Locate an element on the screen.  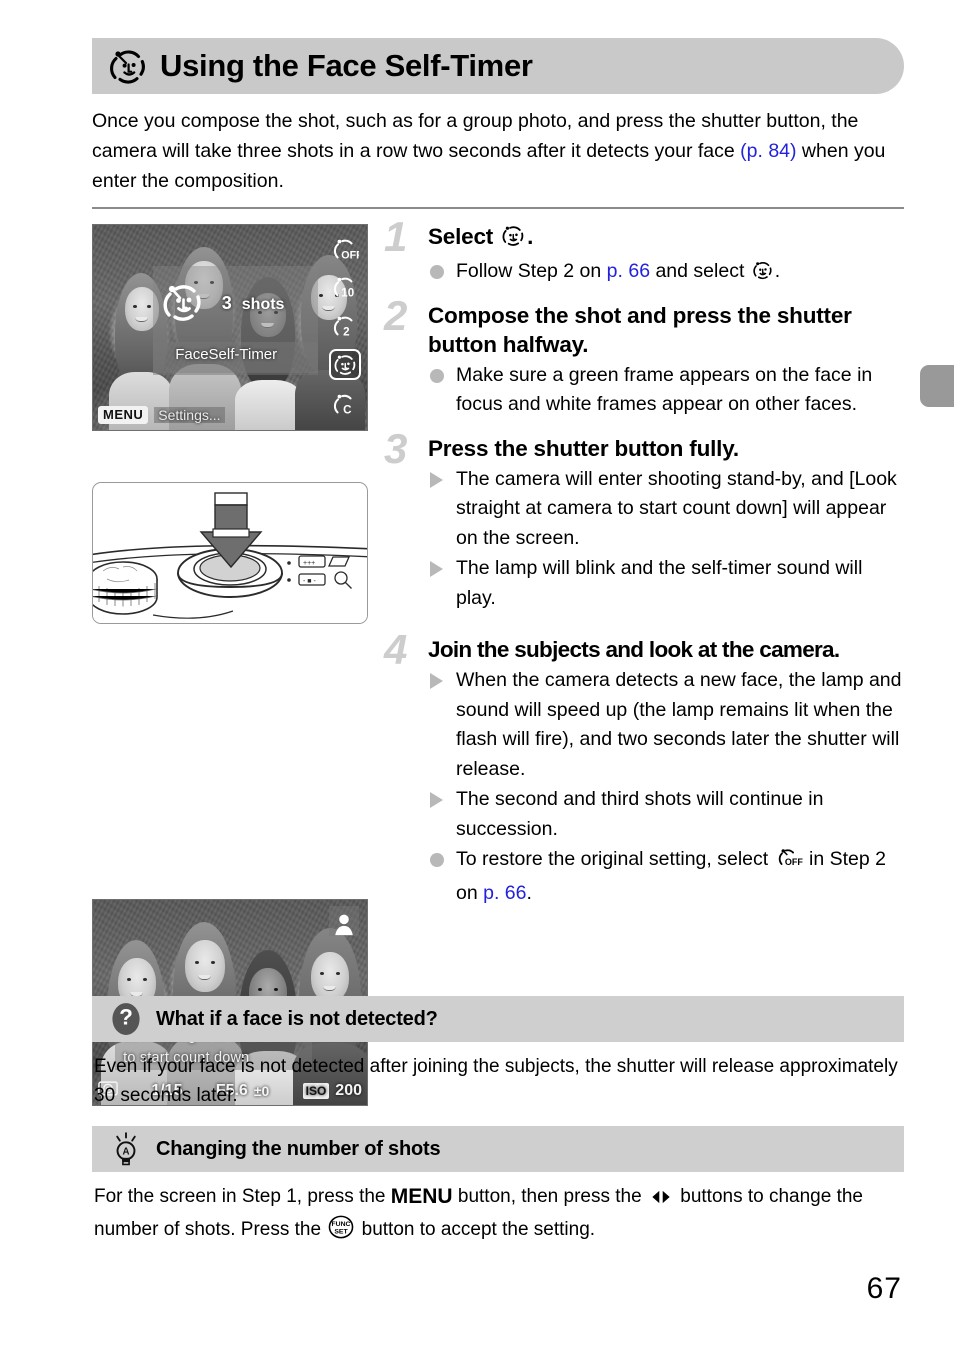
shot-count-label: shots is located at coordinates (263, 304).